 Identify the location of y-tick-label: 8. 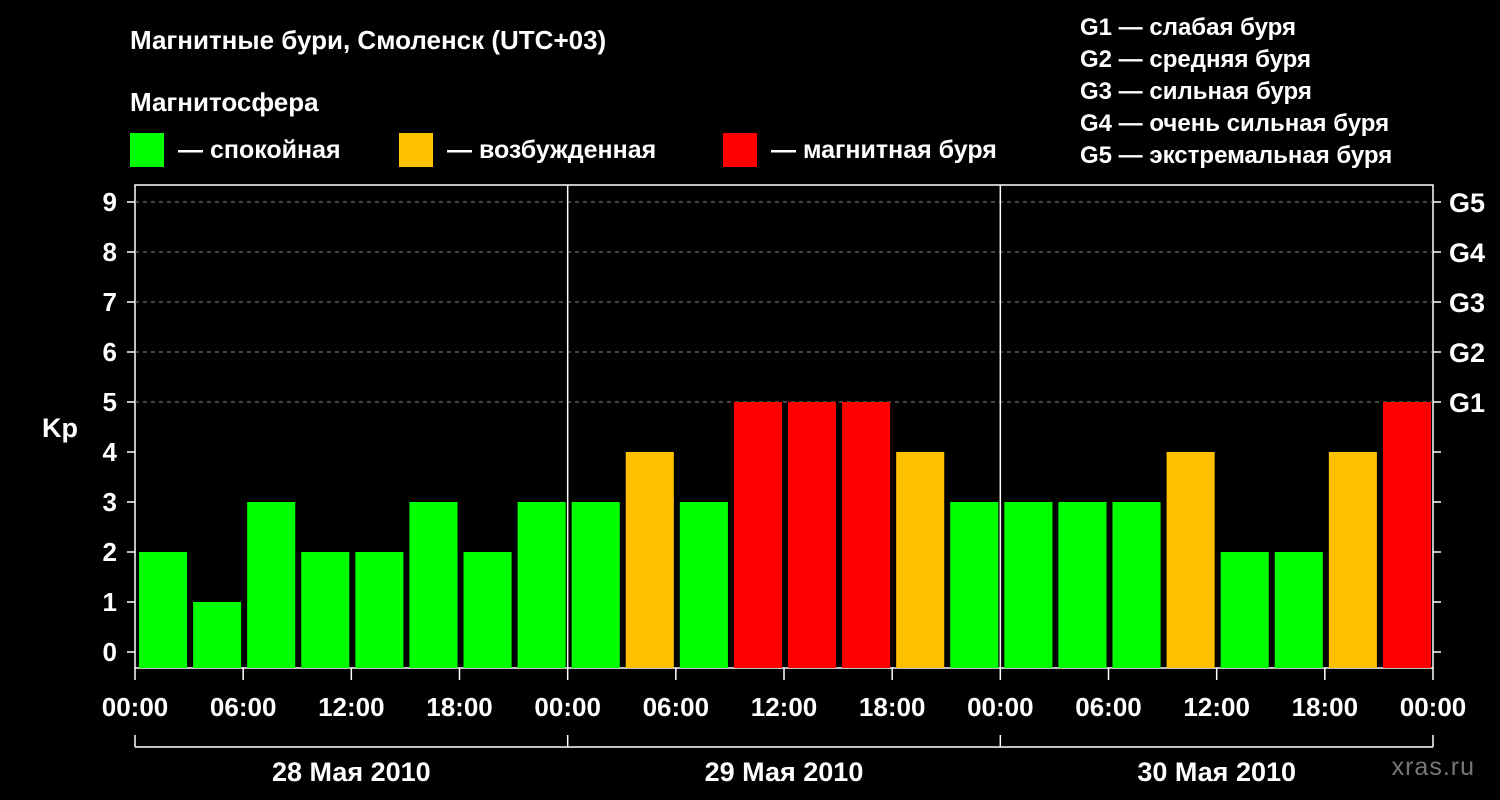
(110, 252).